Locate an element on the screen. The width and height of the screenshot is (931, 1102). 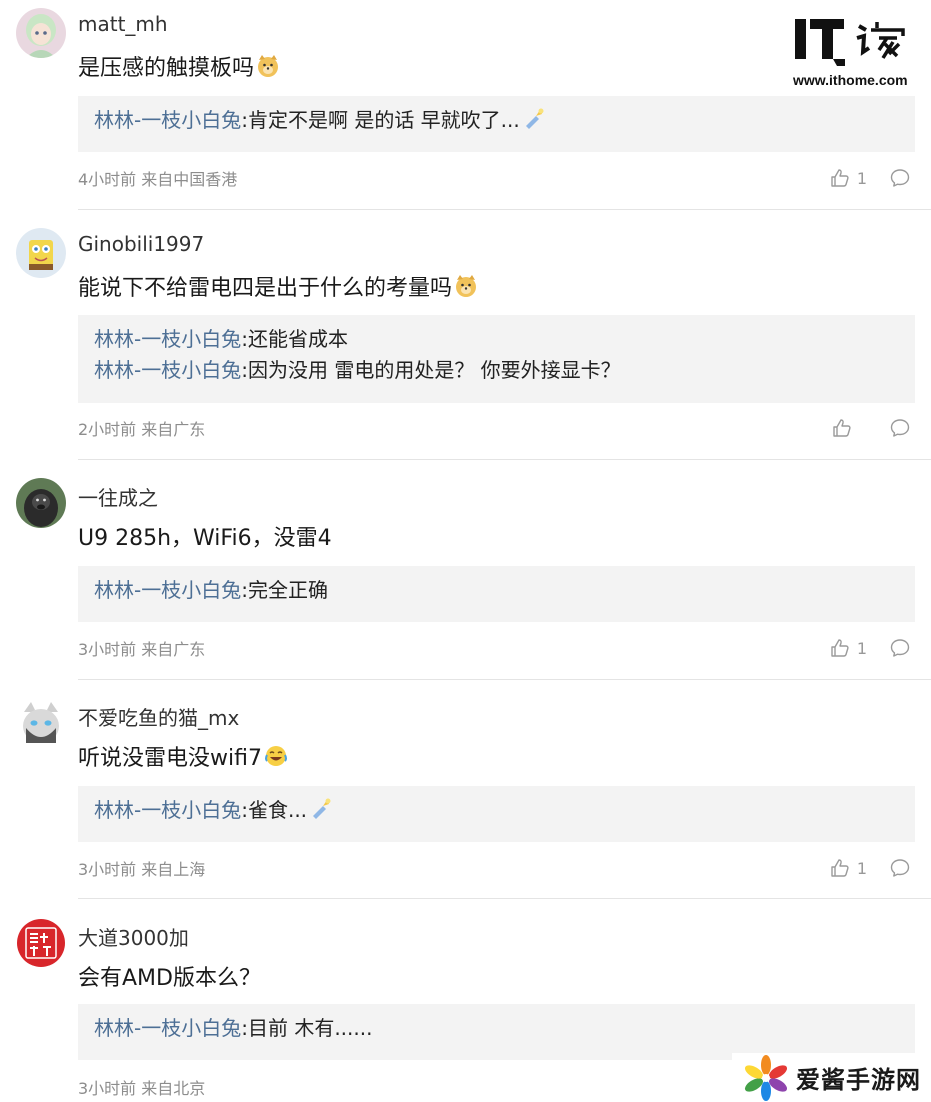
reply-text: :还能省成本 is located at coordinates (294, 339).